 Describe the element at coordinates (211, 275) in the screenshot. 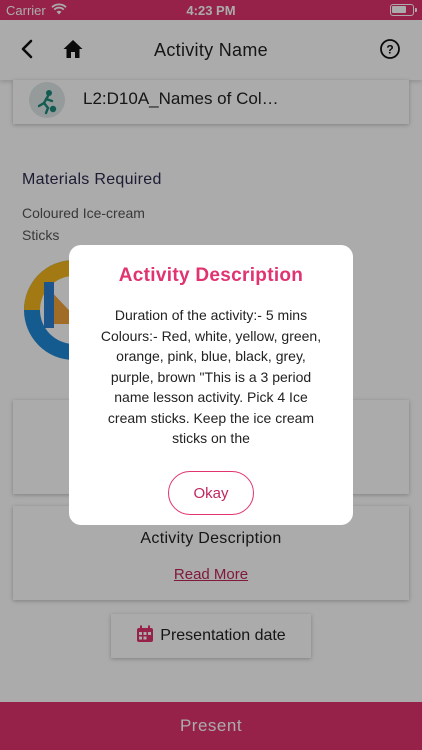

I see `modal-title: Activity Description` at that location.